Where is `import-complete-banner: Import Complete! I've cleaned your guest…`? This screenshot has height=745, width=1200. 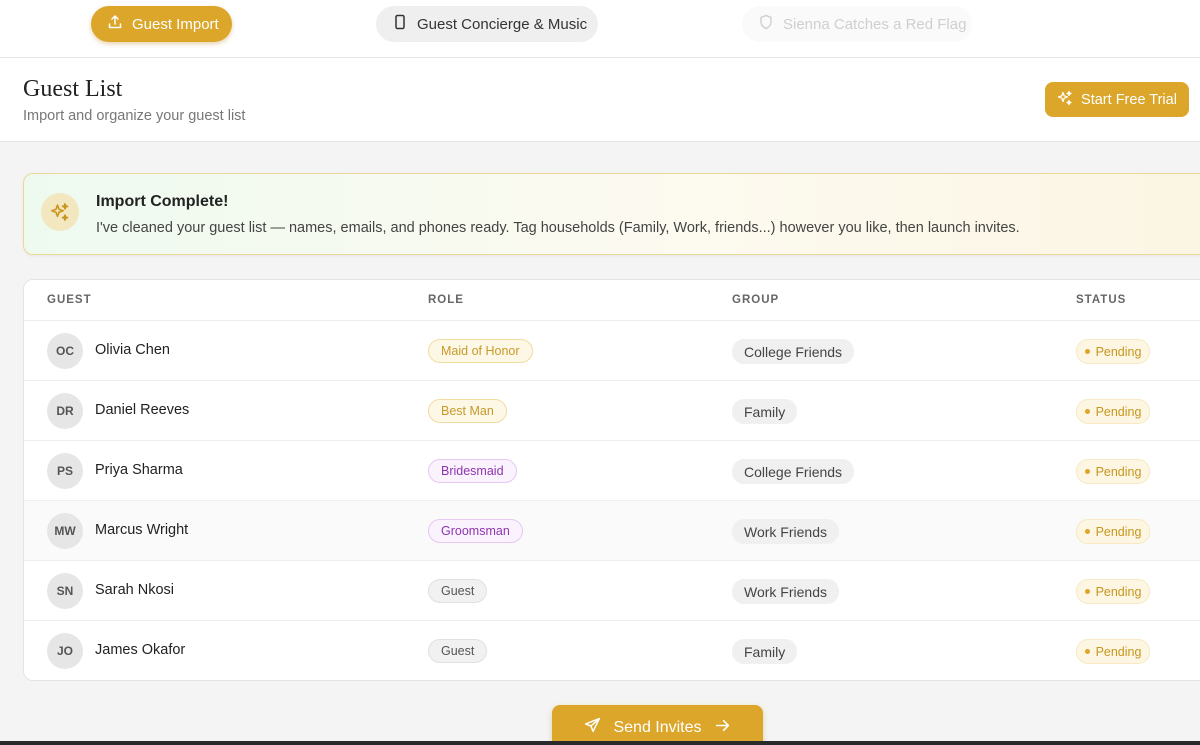 import-complete-banner: Import Complete! I've cleaned your guest… is located at coordinates (611, 214).